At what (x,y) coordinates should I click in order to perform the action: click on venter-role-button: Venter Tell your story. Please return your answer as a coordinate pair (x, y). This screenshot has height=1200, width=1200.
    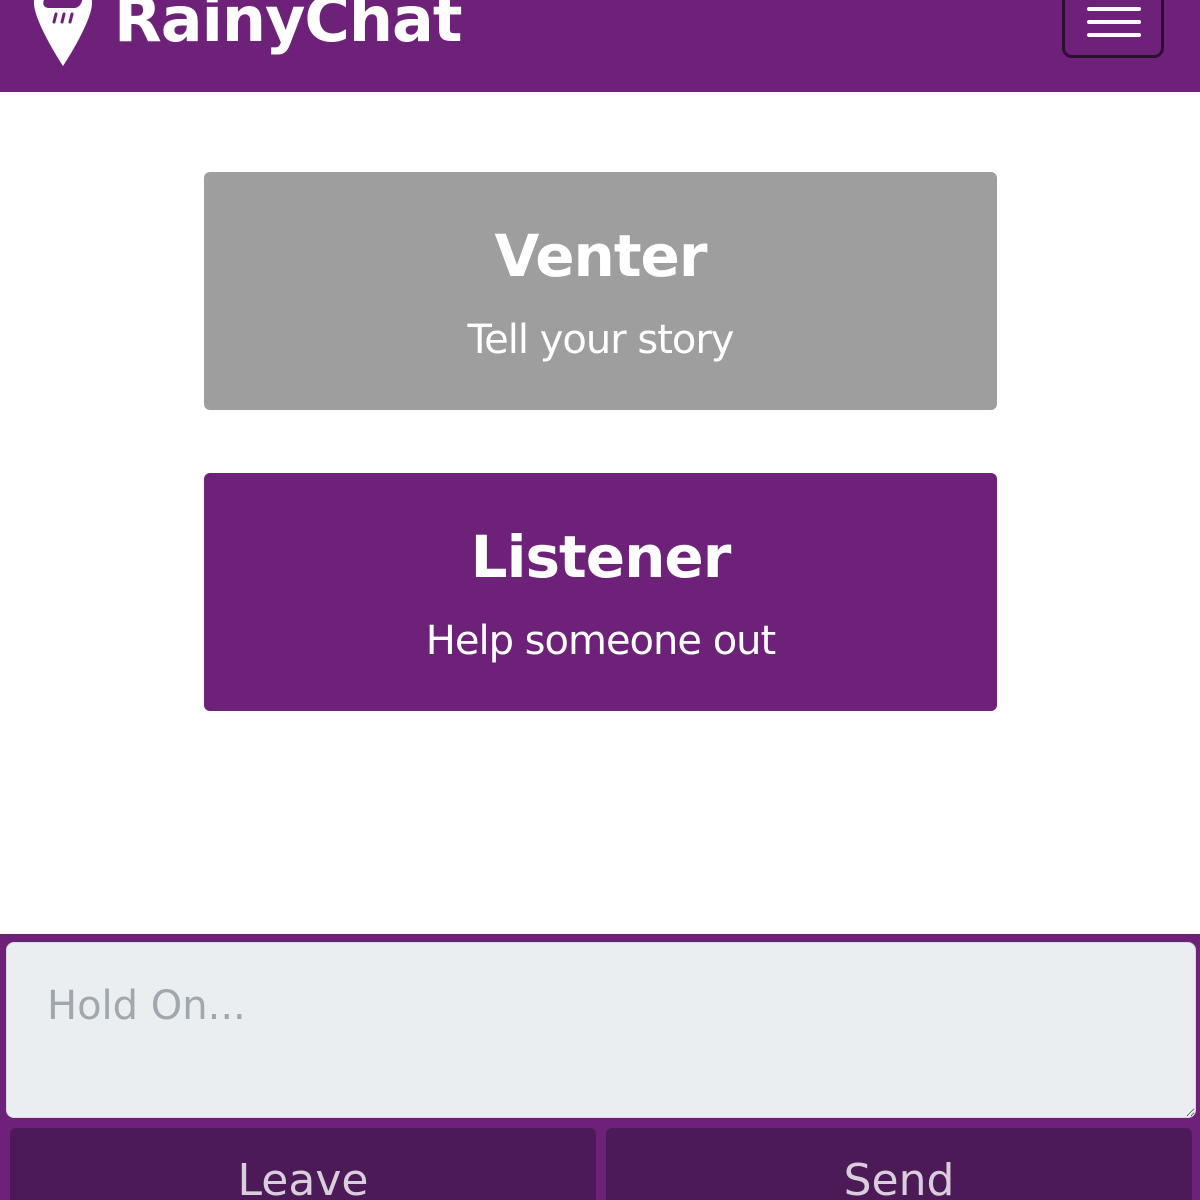
    Looking at the image, I should click on (600, 291).